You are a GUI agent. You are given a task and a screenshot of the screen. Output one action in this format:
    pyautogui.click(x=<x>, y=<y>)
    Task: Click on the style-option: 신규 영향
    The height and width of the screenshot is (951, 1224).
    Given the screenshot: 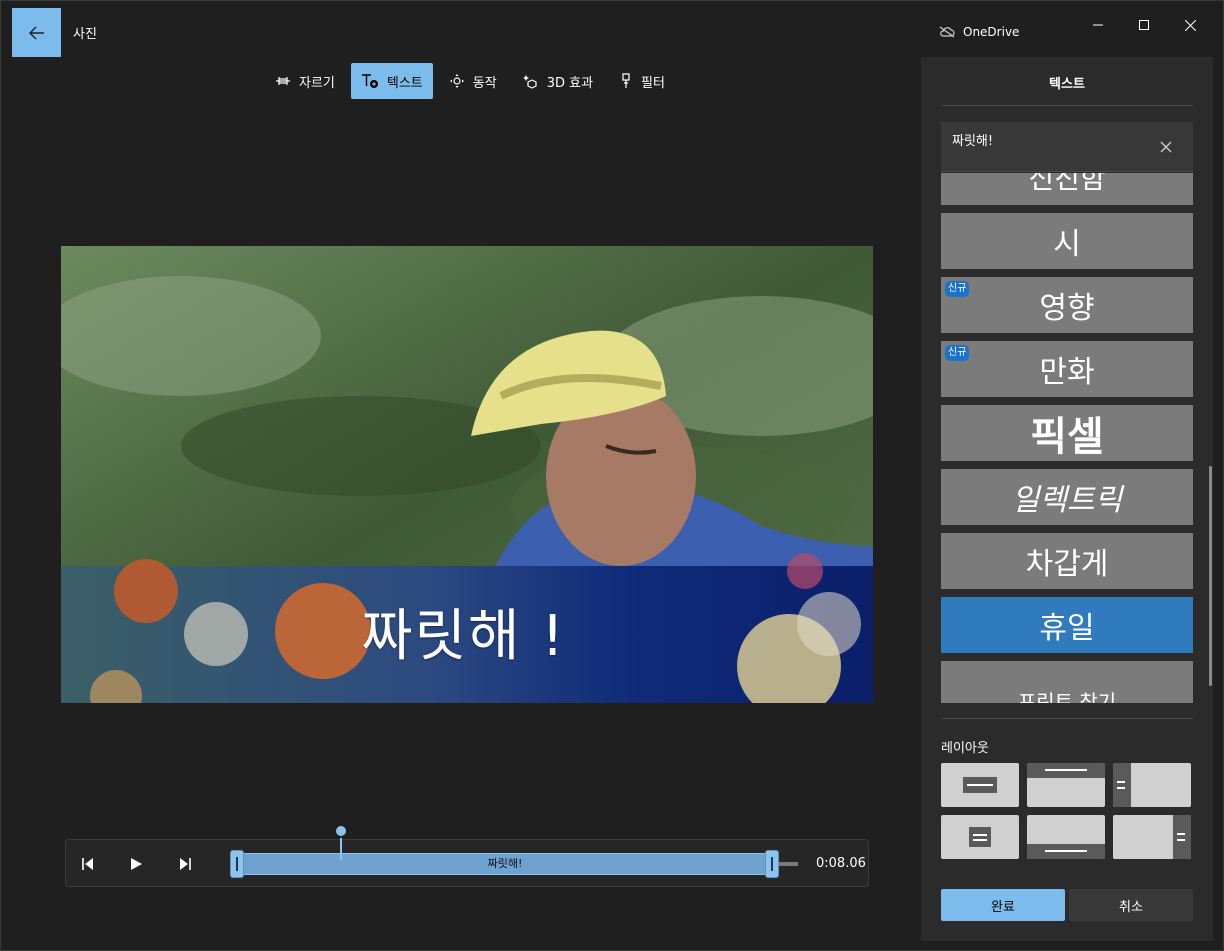 What is the action you would take?
    pyautogui.click(x=1067, y=305)
    